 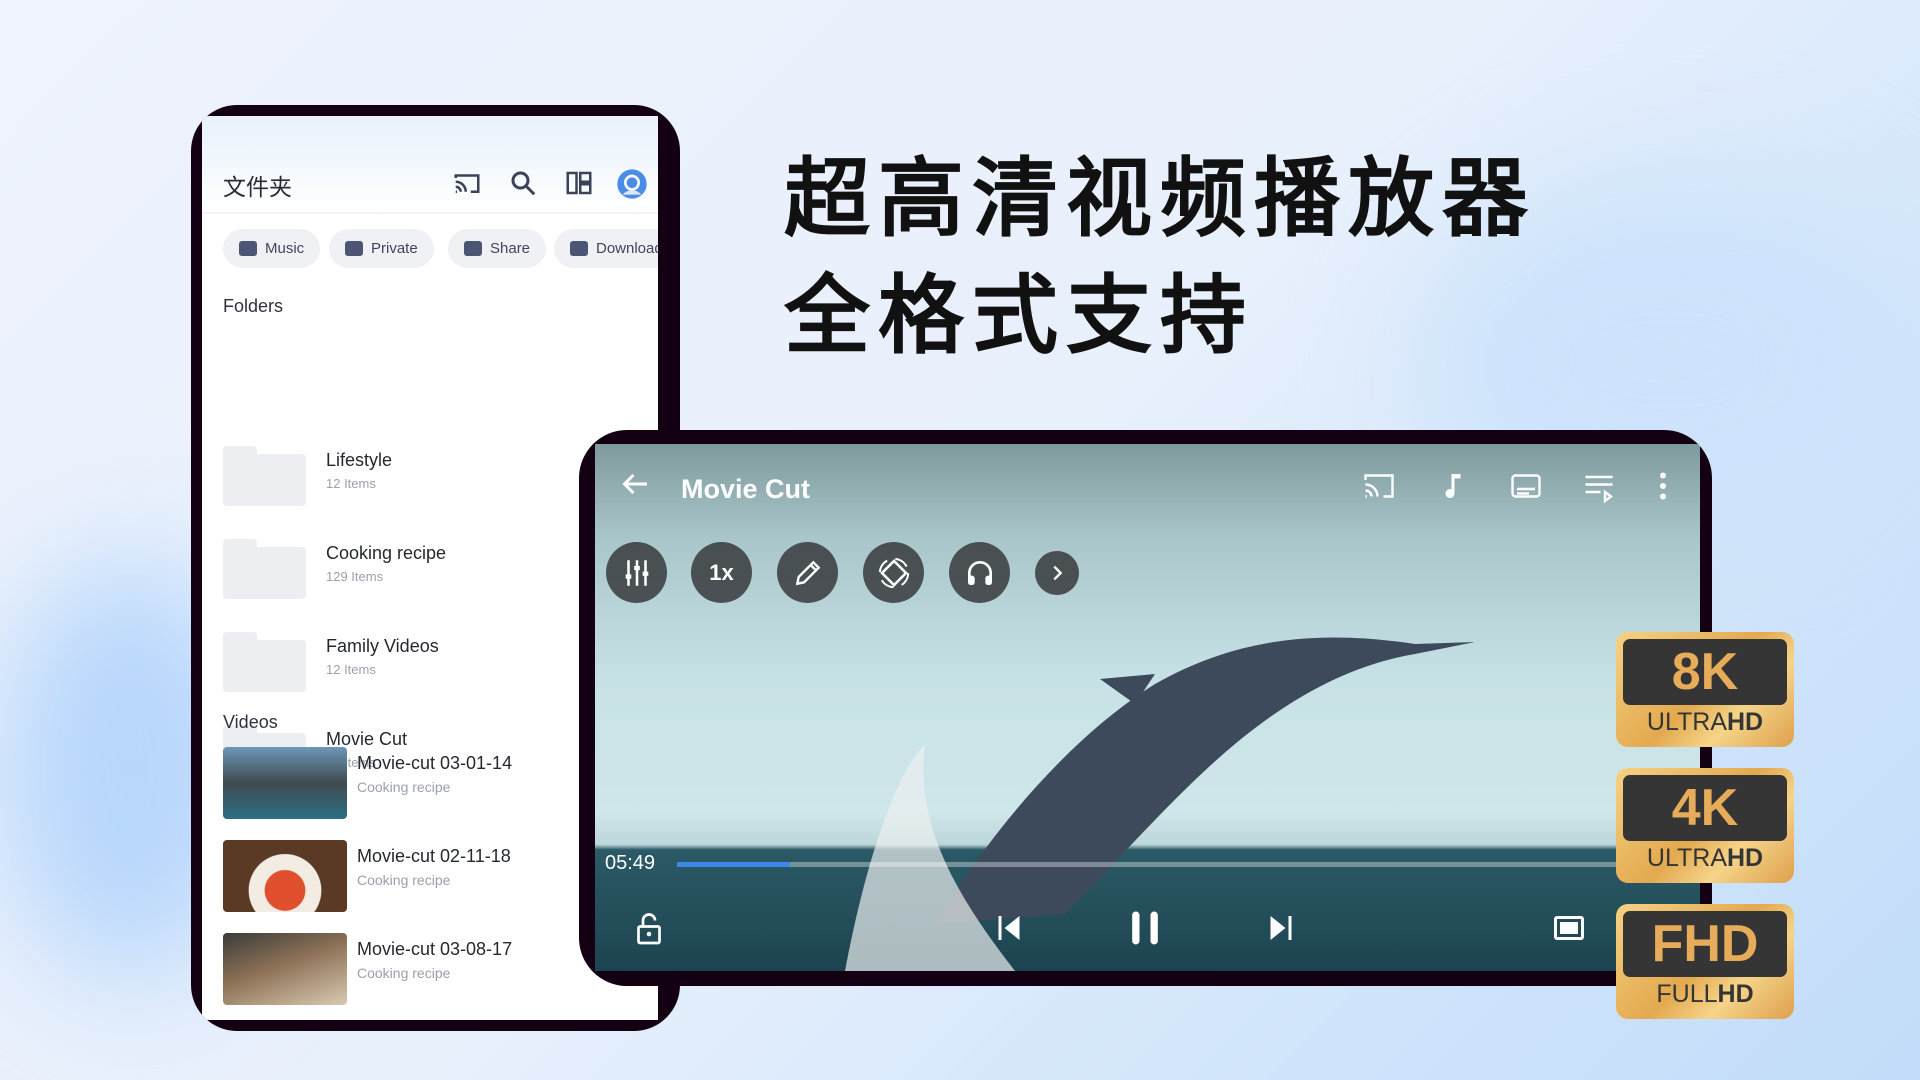 I want to click on previous-icon, so click(x=1009, y=928).